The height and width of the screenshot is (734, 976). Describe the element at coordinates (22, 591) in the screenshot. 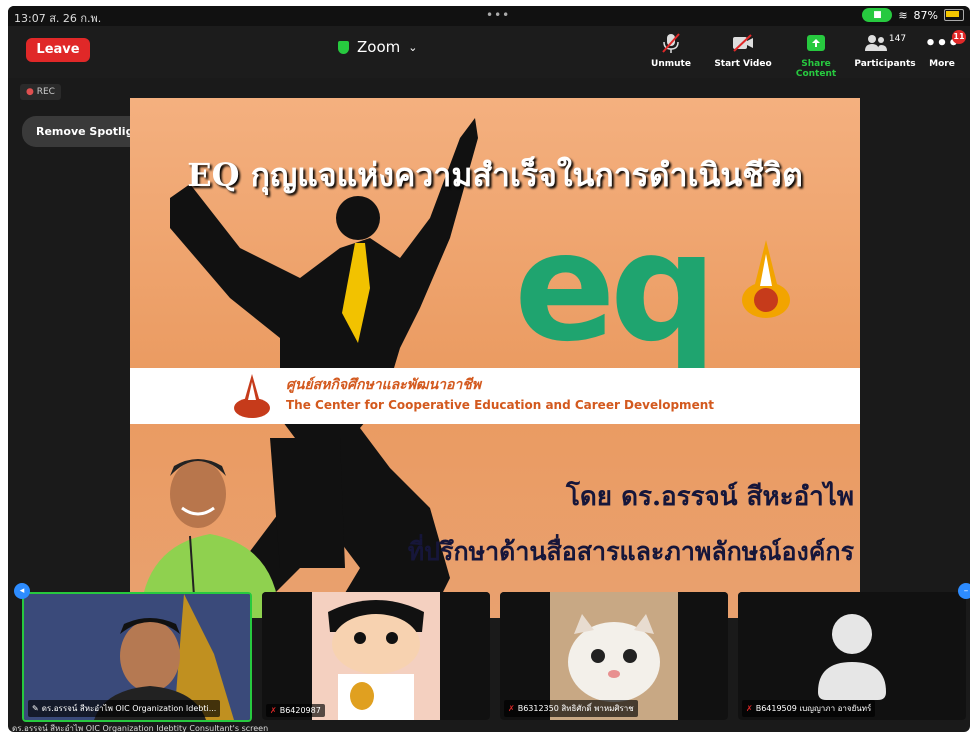

I see `gallery-prev-icon: ◂` at that location.